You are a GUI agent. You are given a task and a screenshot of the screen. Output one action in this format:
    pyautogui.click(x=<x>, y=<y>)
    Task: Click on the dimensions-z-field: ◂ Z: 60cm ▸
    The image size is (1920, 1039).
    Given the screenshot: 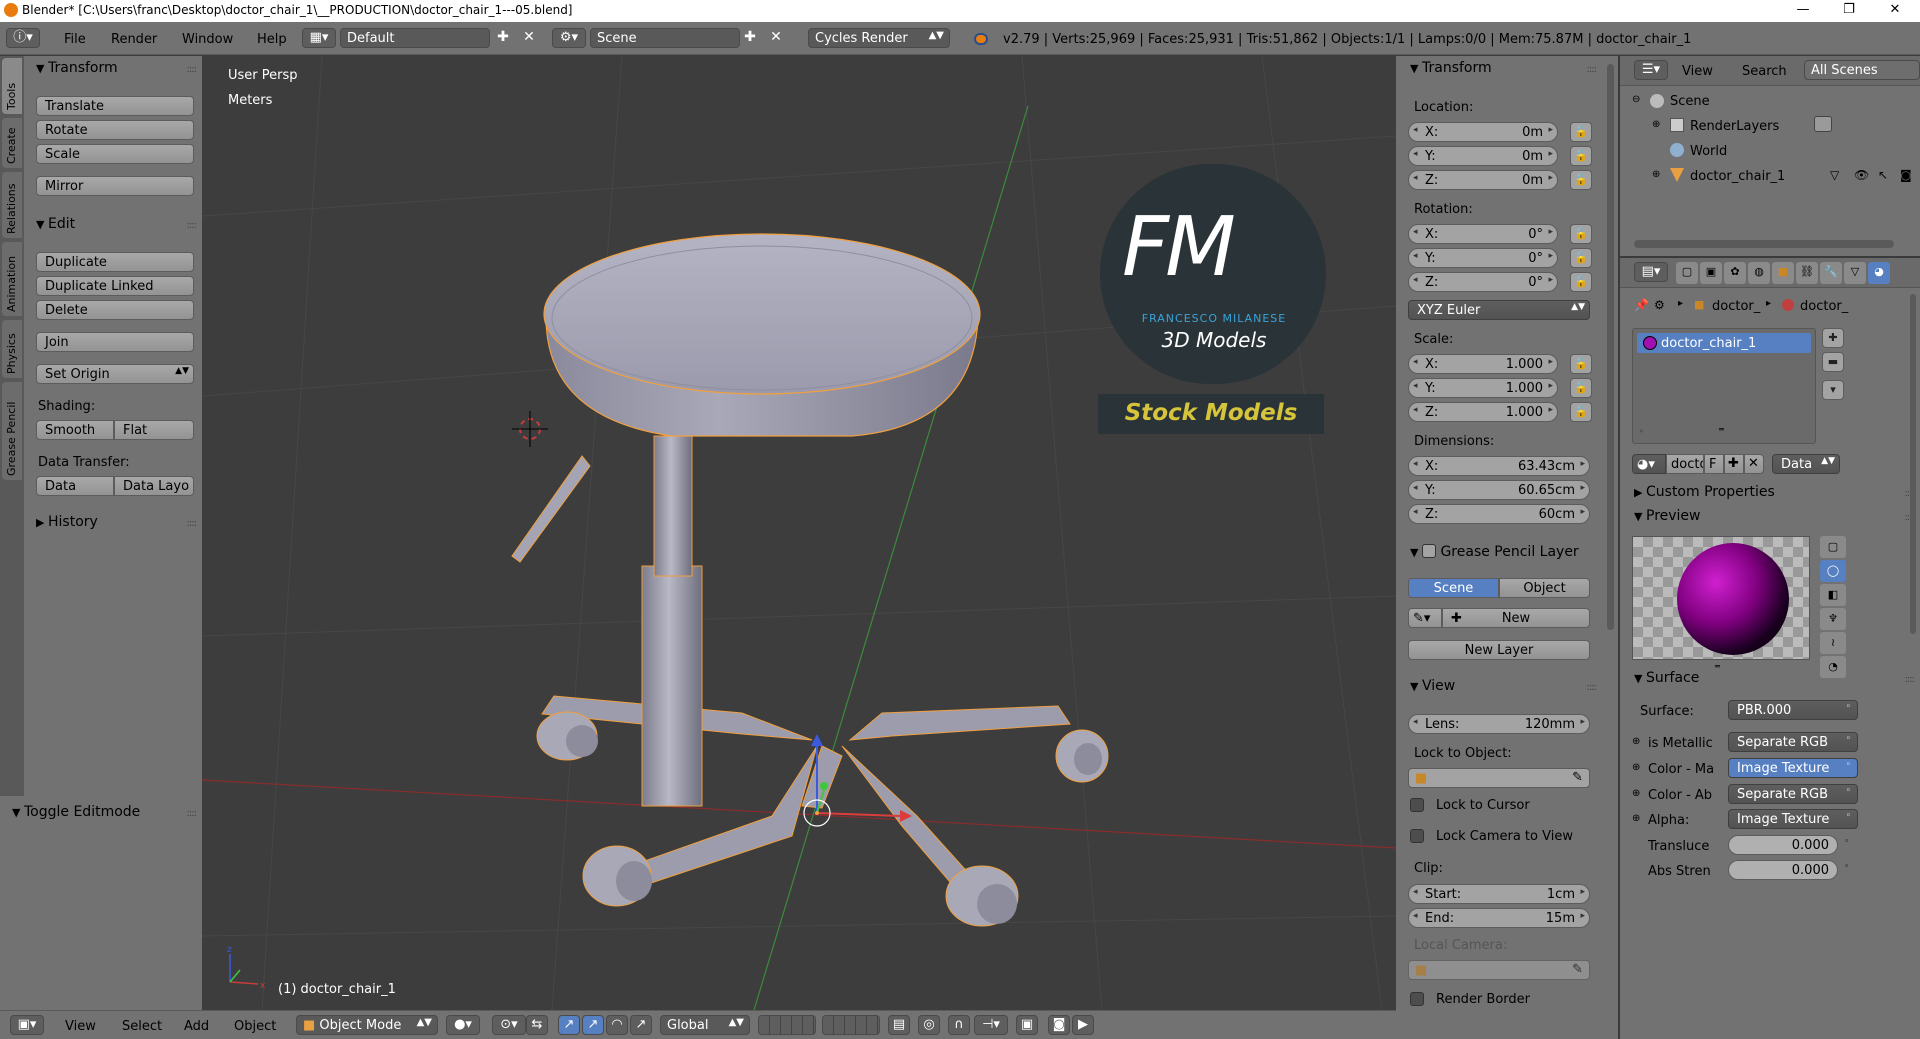 What is the action you would take?
    pyautogui.click(x=1499, y=514)
    